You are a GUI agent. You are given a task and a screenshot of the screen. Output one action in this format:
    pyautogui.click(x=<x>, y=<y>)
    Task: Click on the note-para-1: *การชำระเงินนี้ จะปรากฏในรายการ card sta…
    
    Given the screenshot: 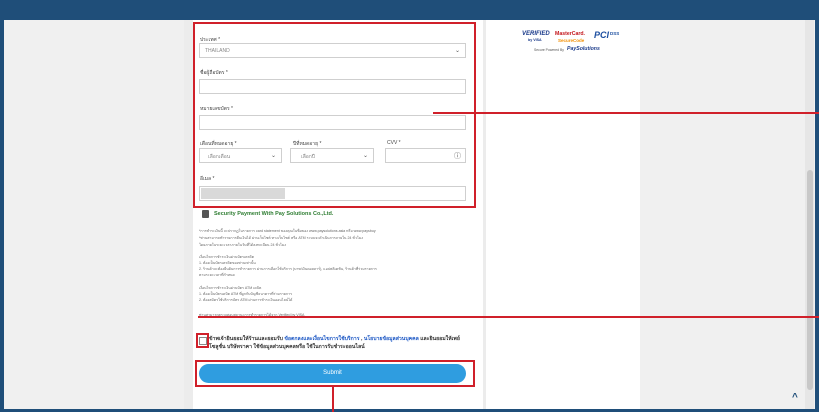 What is the action you would take?
    pyautogui.click(x=287, y=231)
    